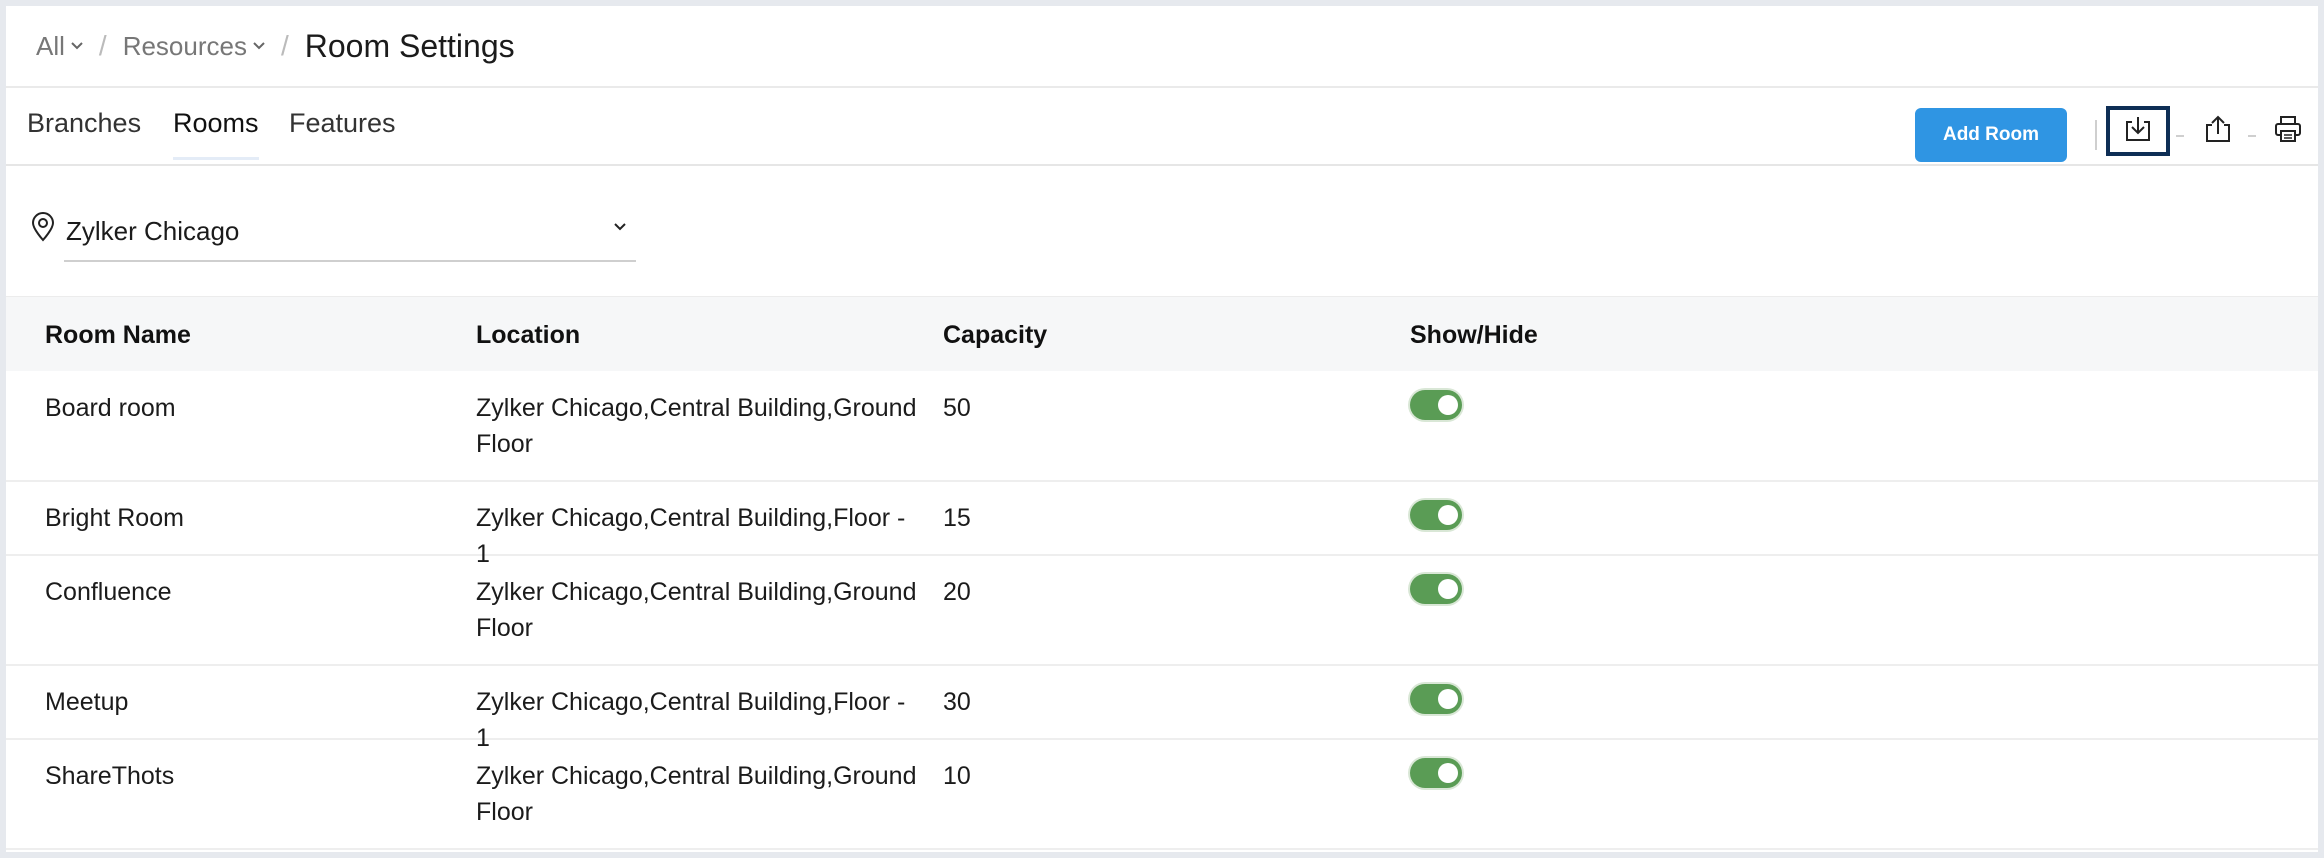  Describe the element at coordinates (409, 45) in the screenshot. I see `page-title: Room Settings` at that location.